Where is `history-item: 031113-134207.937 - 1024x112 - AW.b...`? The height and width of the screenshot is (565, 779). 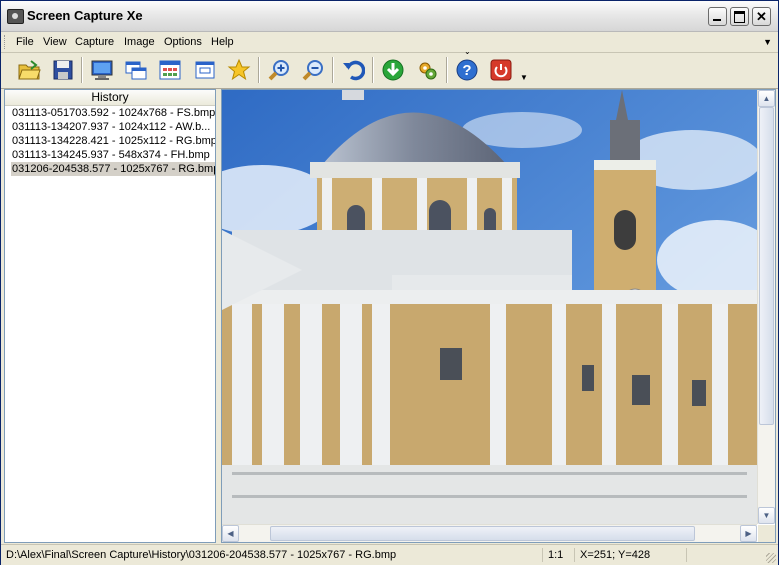
history-item: 031113-134207.937 - 1024x112 - AW.b... is located at coordinates (110, 127).